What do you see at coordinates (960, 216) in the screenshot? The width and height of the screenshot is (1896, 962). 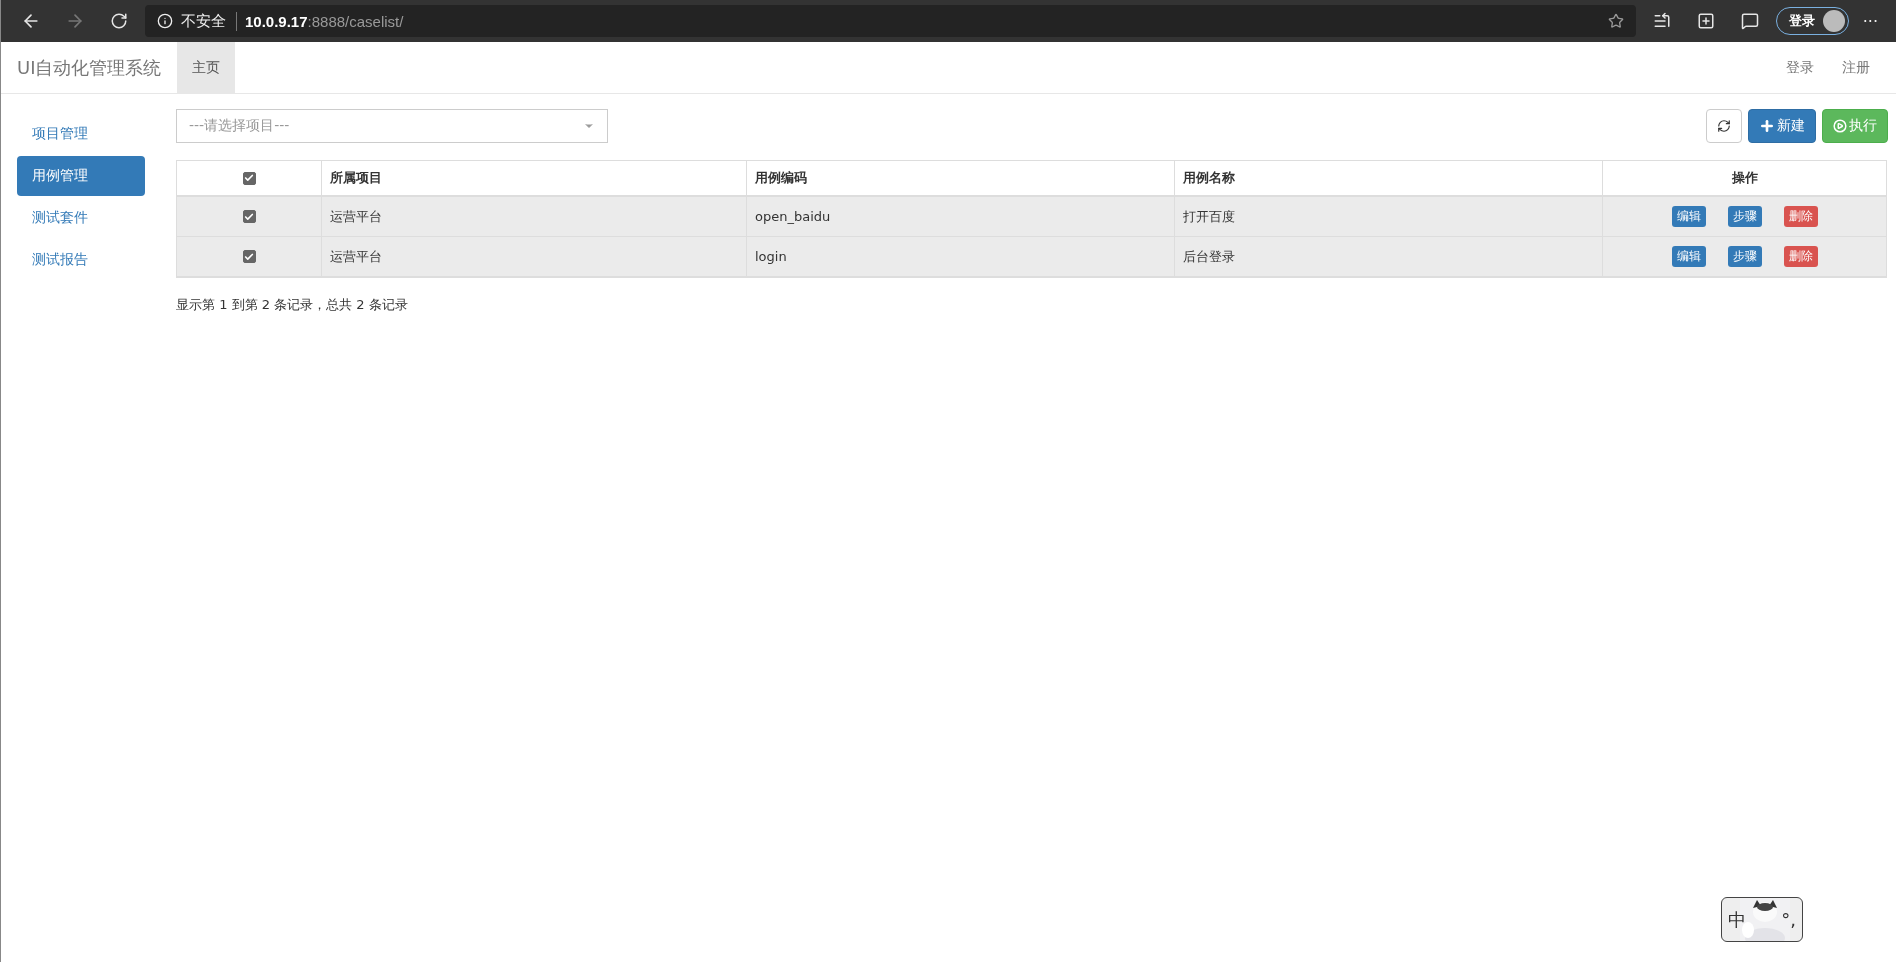 I see `table-cell: open_baidu` at bounding box center [960, 216].